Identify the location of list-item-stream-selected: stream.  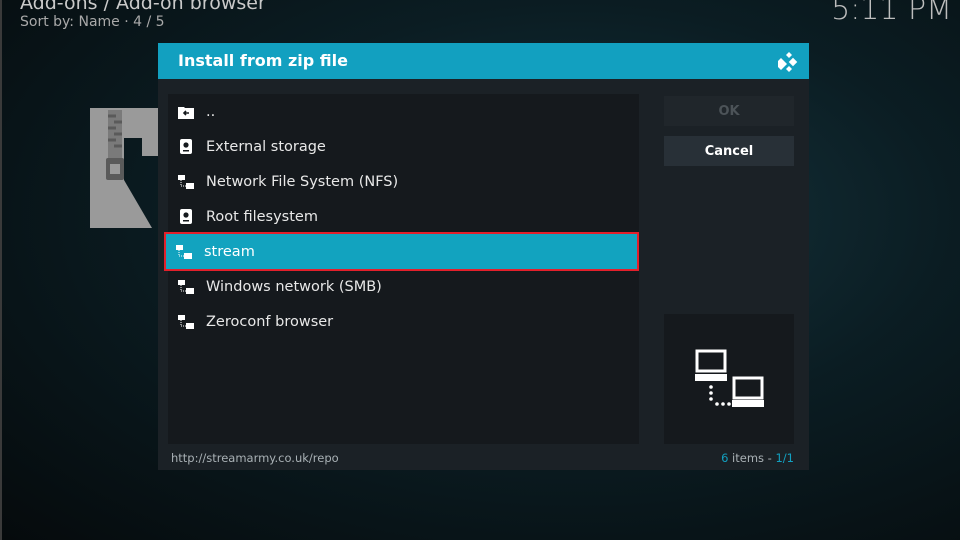
(401, 251).